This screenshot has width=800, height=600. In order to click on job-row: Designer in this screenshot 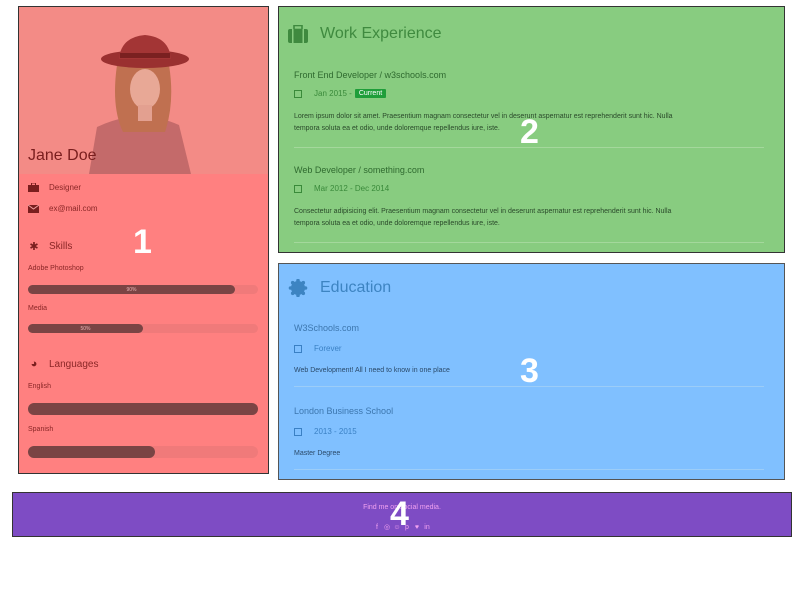, I will do `click(55, 187)`.